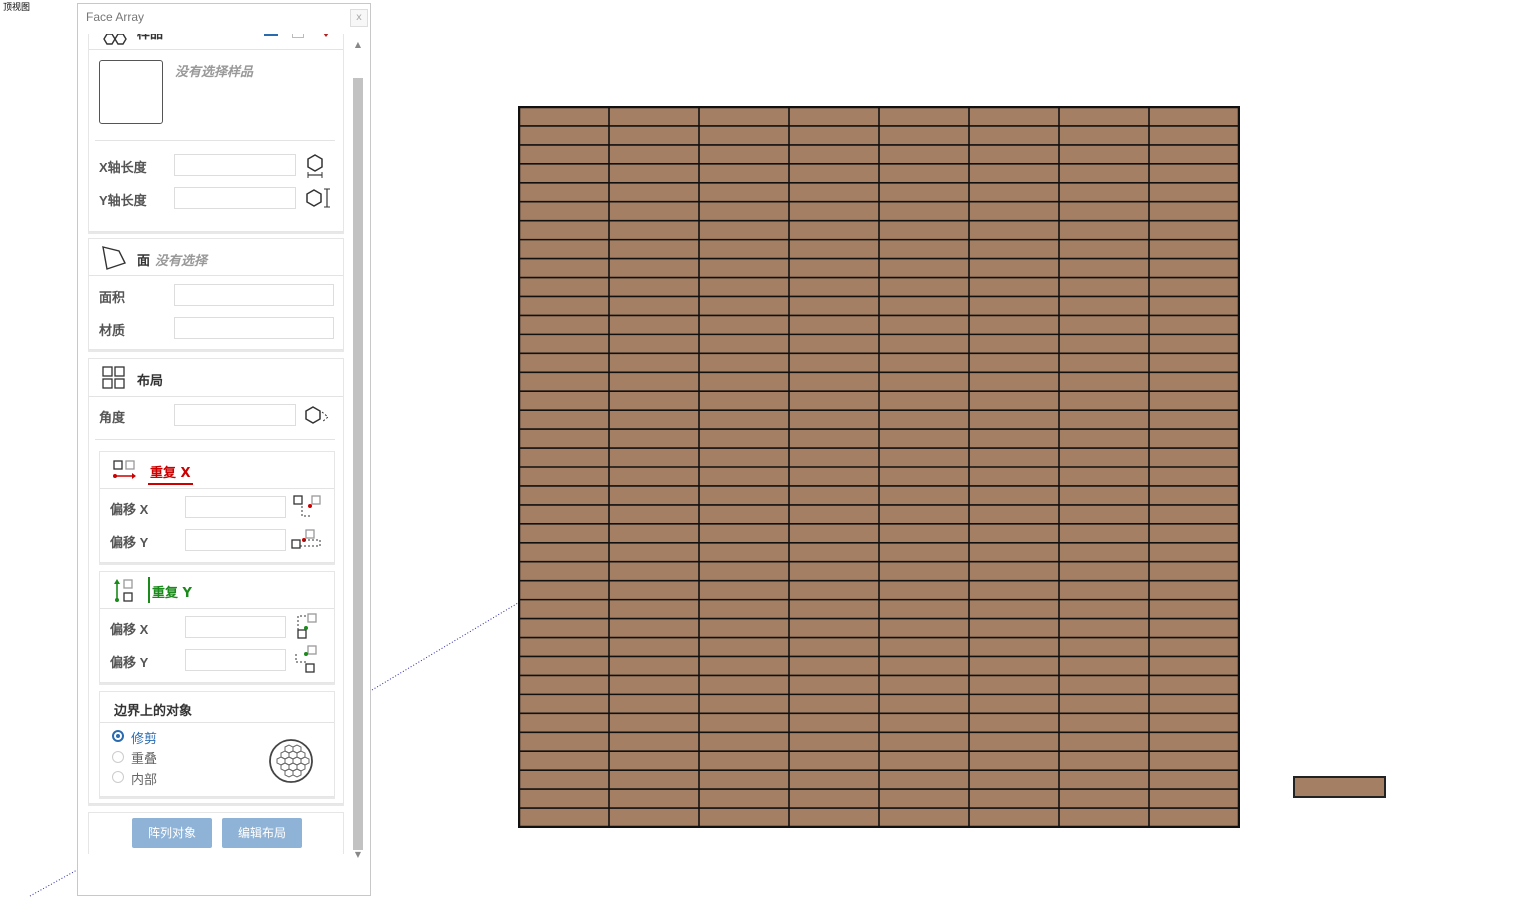 The width and height of the screenshot is (1538, 899). What do you see at coordinates (214, 72) in the screenshot?
I see `sample-no-selection: 没有选择样品` at bounding box center [214, 72].